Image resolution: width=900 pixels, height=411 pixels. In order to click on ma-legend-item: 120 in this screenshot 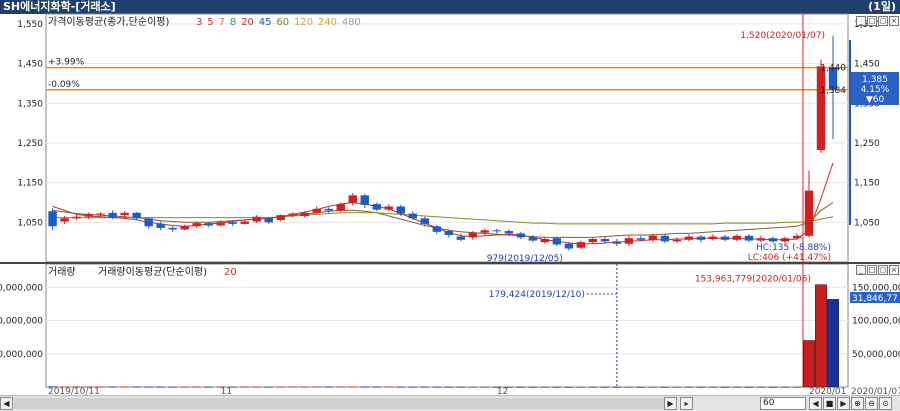, I will do `click(303, 22)`.